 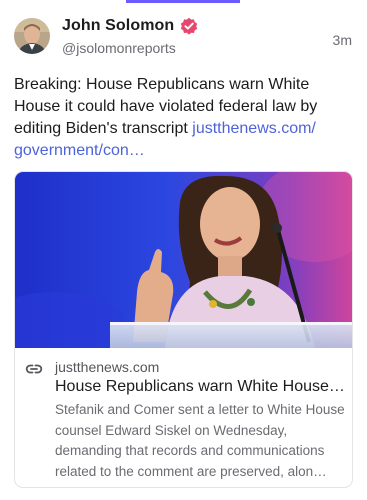 What do you see at coordinates (107, 367) in the screenshot?
I see `link-domain: justthenews.com` at bounding box center [107, 367].